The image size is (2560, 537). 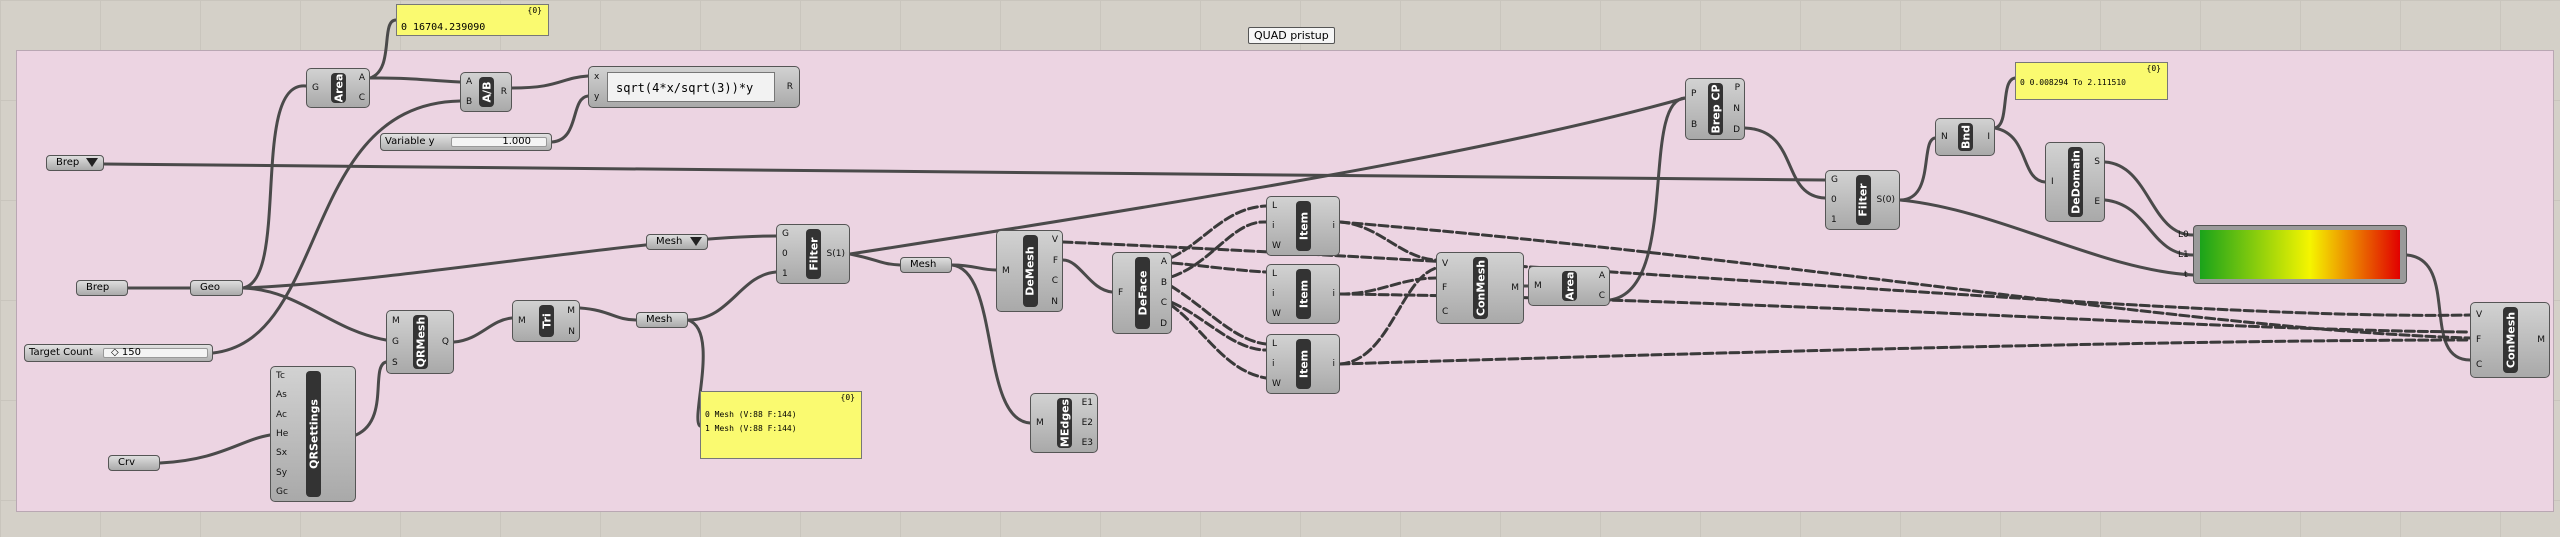 What do you see at coordinates (102, 288) in the screenshot?
I see `brep-param-left: Brep` at bounding box center [102, 288].